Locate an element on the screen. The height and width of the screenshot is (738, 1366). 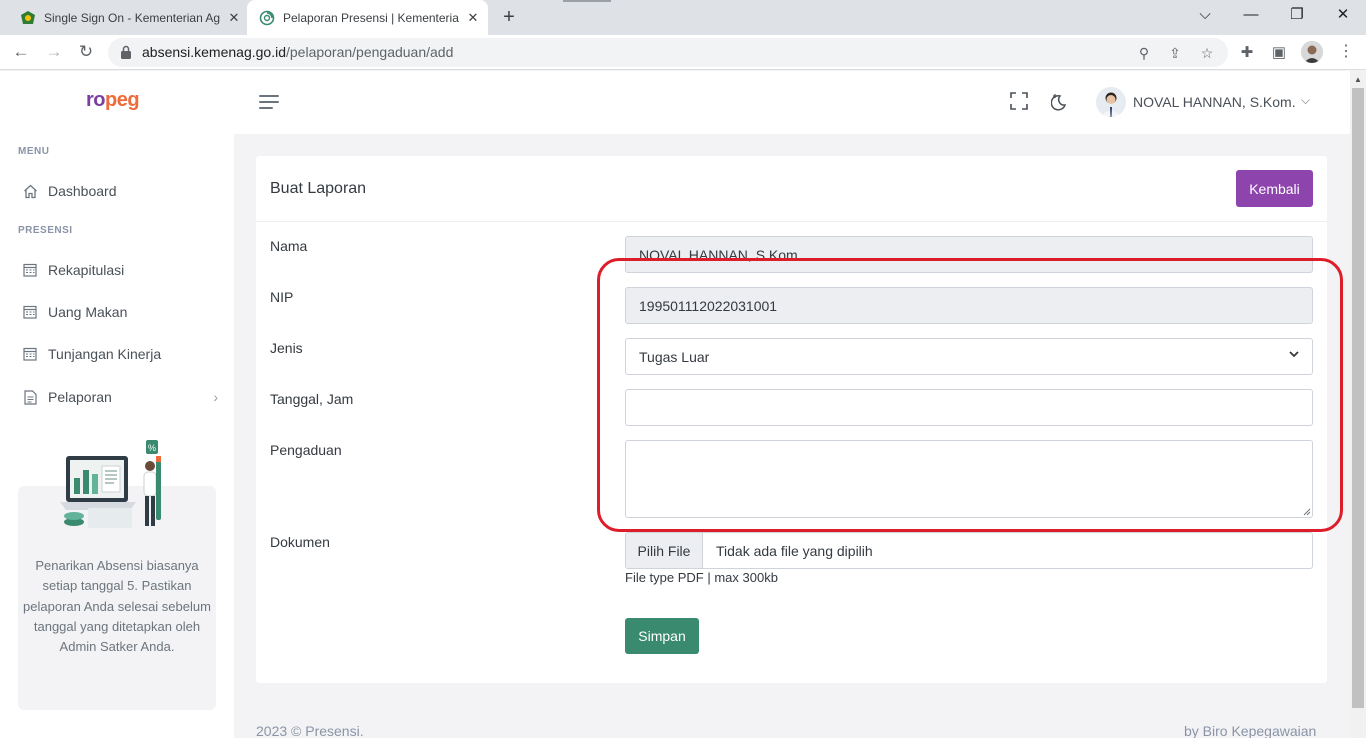
tanggal-jam-input is located at coordinates (969, 407).